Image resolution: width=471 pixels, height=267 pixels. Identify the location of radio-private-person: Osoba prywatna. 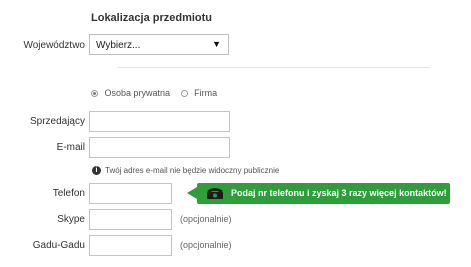
(132, 93).